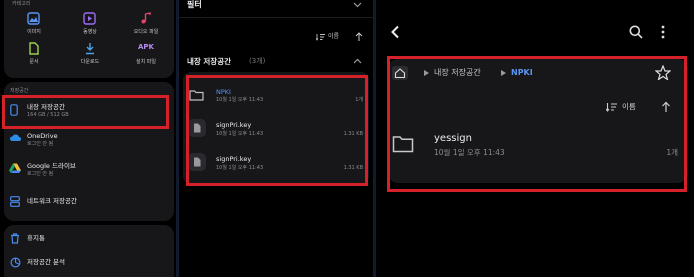  What do you see at coordinates (663, 32) in the screenshot?
I see `more-options-icon` at bounding box center [663, 32].